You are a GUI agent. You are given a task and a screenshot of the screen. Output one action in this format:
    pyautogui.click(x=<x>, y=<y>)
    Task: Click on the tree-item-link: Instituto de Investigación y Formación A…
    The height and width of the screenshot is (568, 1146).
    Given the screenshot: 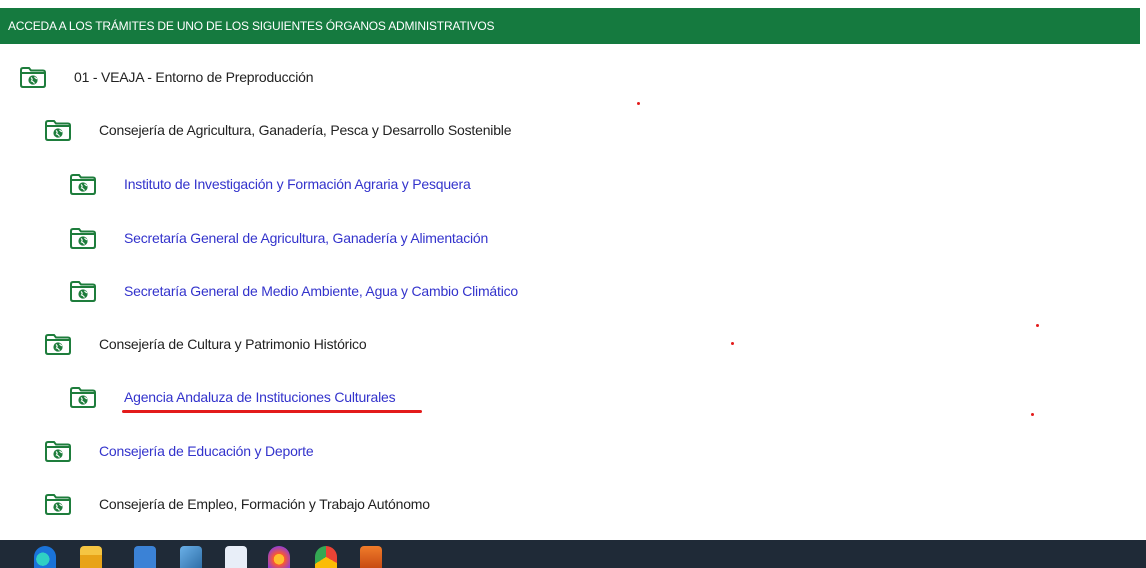 What is the action you would take?
    pyautogui.click(x=297, y=184)
    